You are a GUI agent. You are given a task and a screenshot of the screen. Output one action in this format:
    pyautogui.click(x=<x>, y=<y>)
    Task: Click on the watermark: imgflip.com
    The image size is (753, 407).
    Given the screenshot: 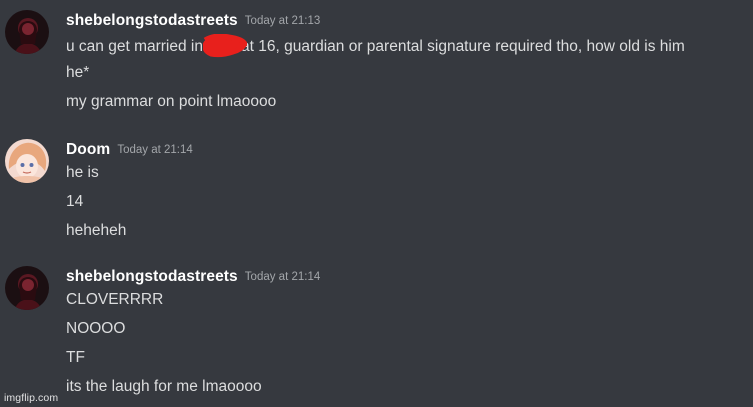 What is the action you would take?
    pyautogui.click(x=31, y=398)
    